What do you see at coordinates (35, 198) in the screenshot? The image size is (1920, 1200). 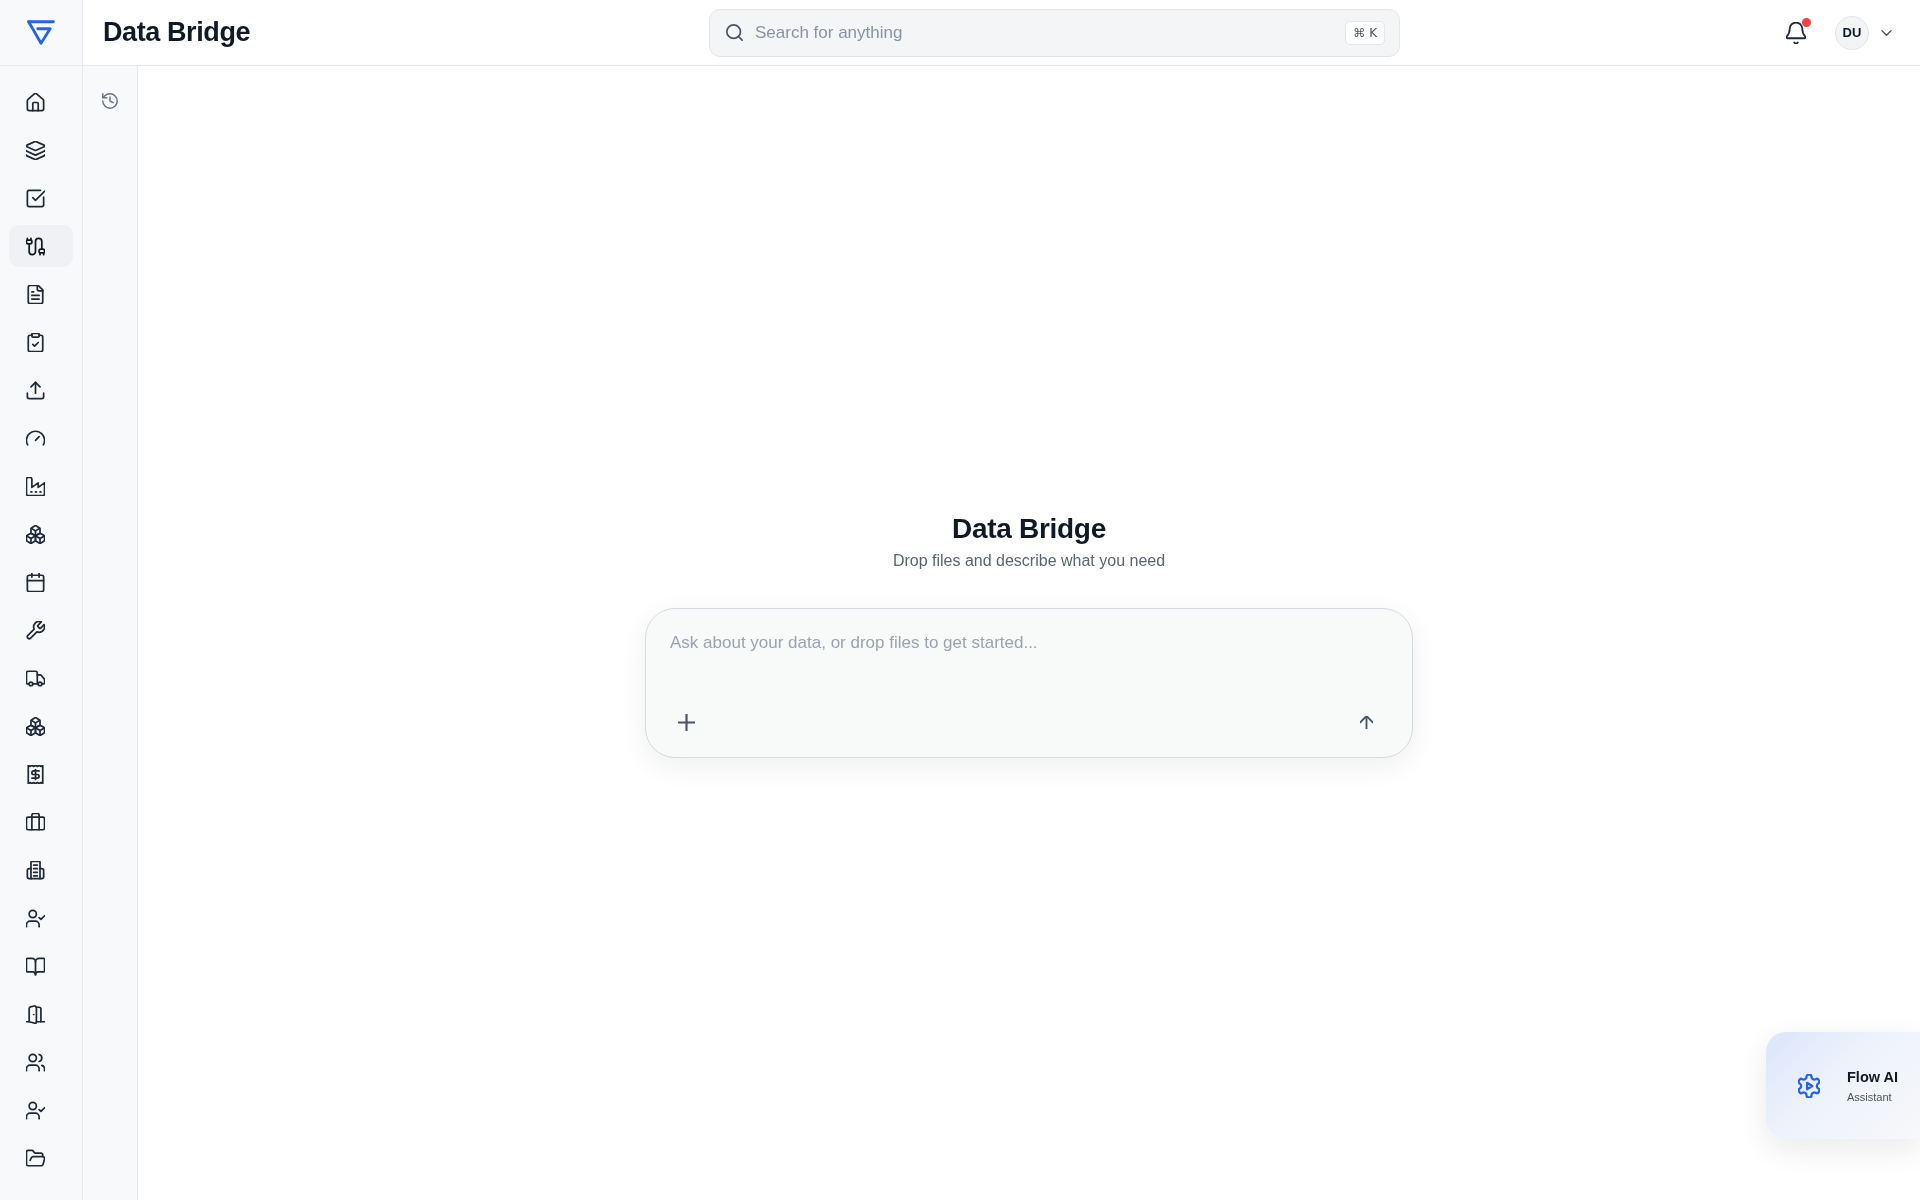 I see `checkbox-icon` at bounding box center [35, 198].